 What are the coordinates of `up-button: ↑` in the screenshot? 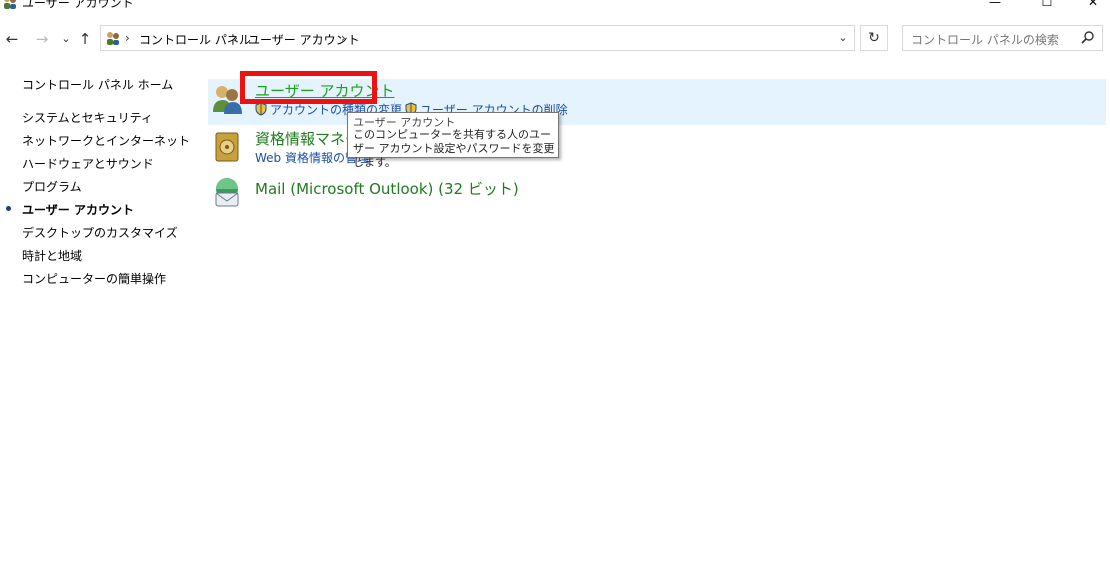 It's located at (85, 39).